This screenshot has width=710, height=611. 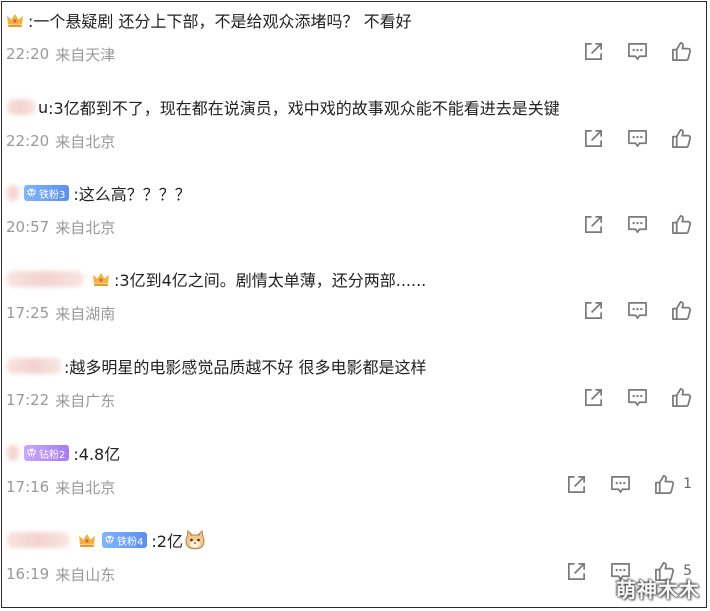 I want to click on like-button: 1, so click(x=672, y=484).